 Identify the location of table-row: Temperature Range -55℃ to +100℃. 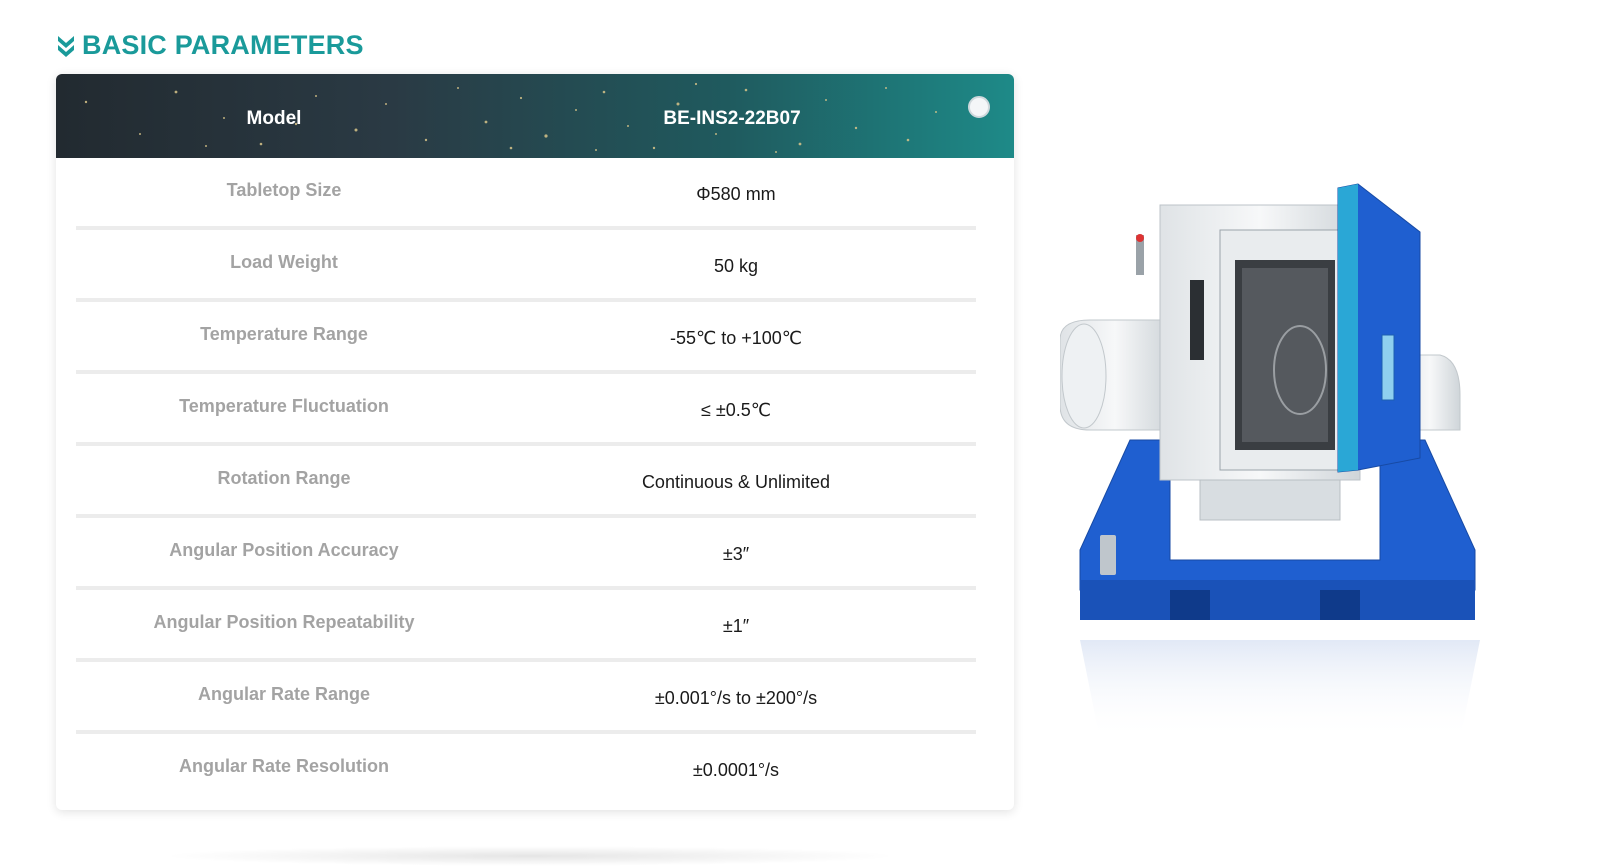
(526, 338).